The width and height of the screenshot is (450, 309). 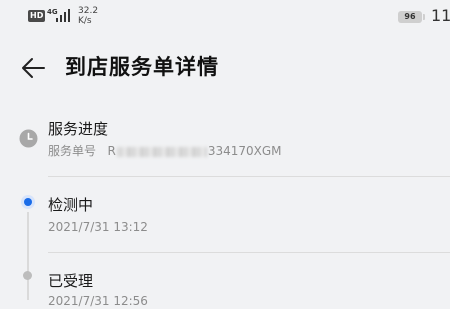 What do you see at coordinates (85, 21) in the screenshot?
I see `speed-unit: K/s` at bounding box center [85, 21].